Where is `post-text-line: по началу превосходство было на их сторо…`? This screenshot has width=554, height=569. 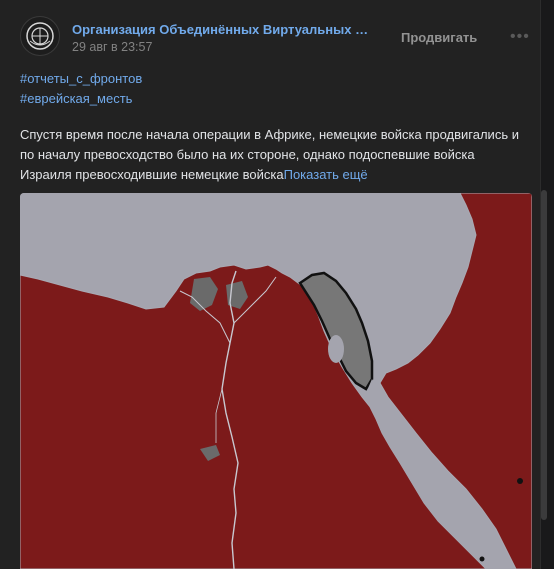 post-text-line: по началу превосходство было на их сторо… is located at coordinates (247, 154).